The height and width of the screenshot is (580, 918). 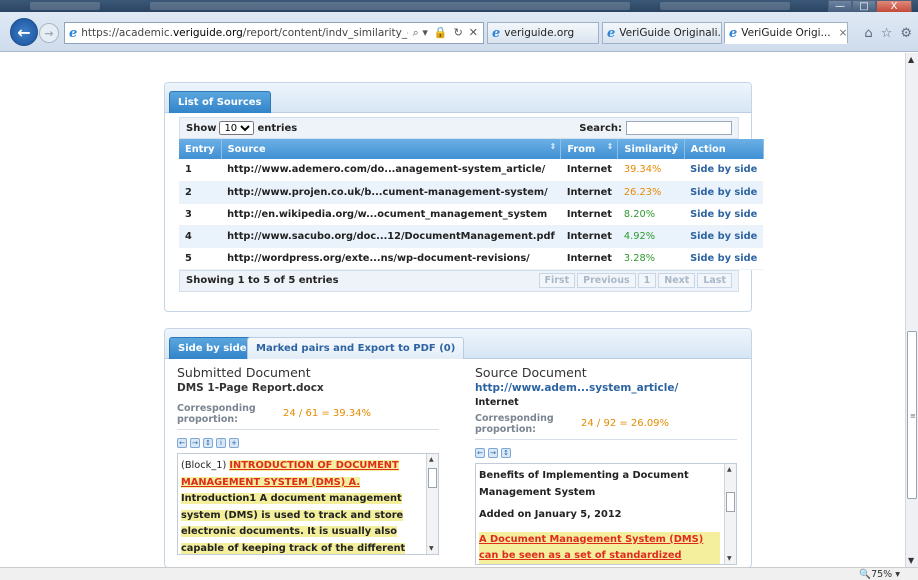 What do you see at coordinates (459, 128) in the screenshot?
I see `table-toolbar: Show 10 entries Search:` at bounding box center [459, 128].